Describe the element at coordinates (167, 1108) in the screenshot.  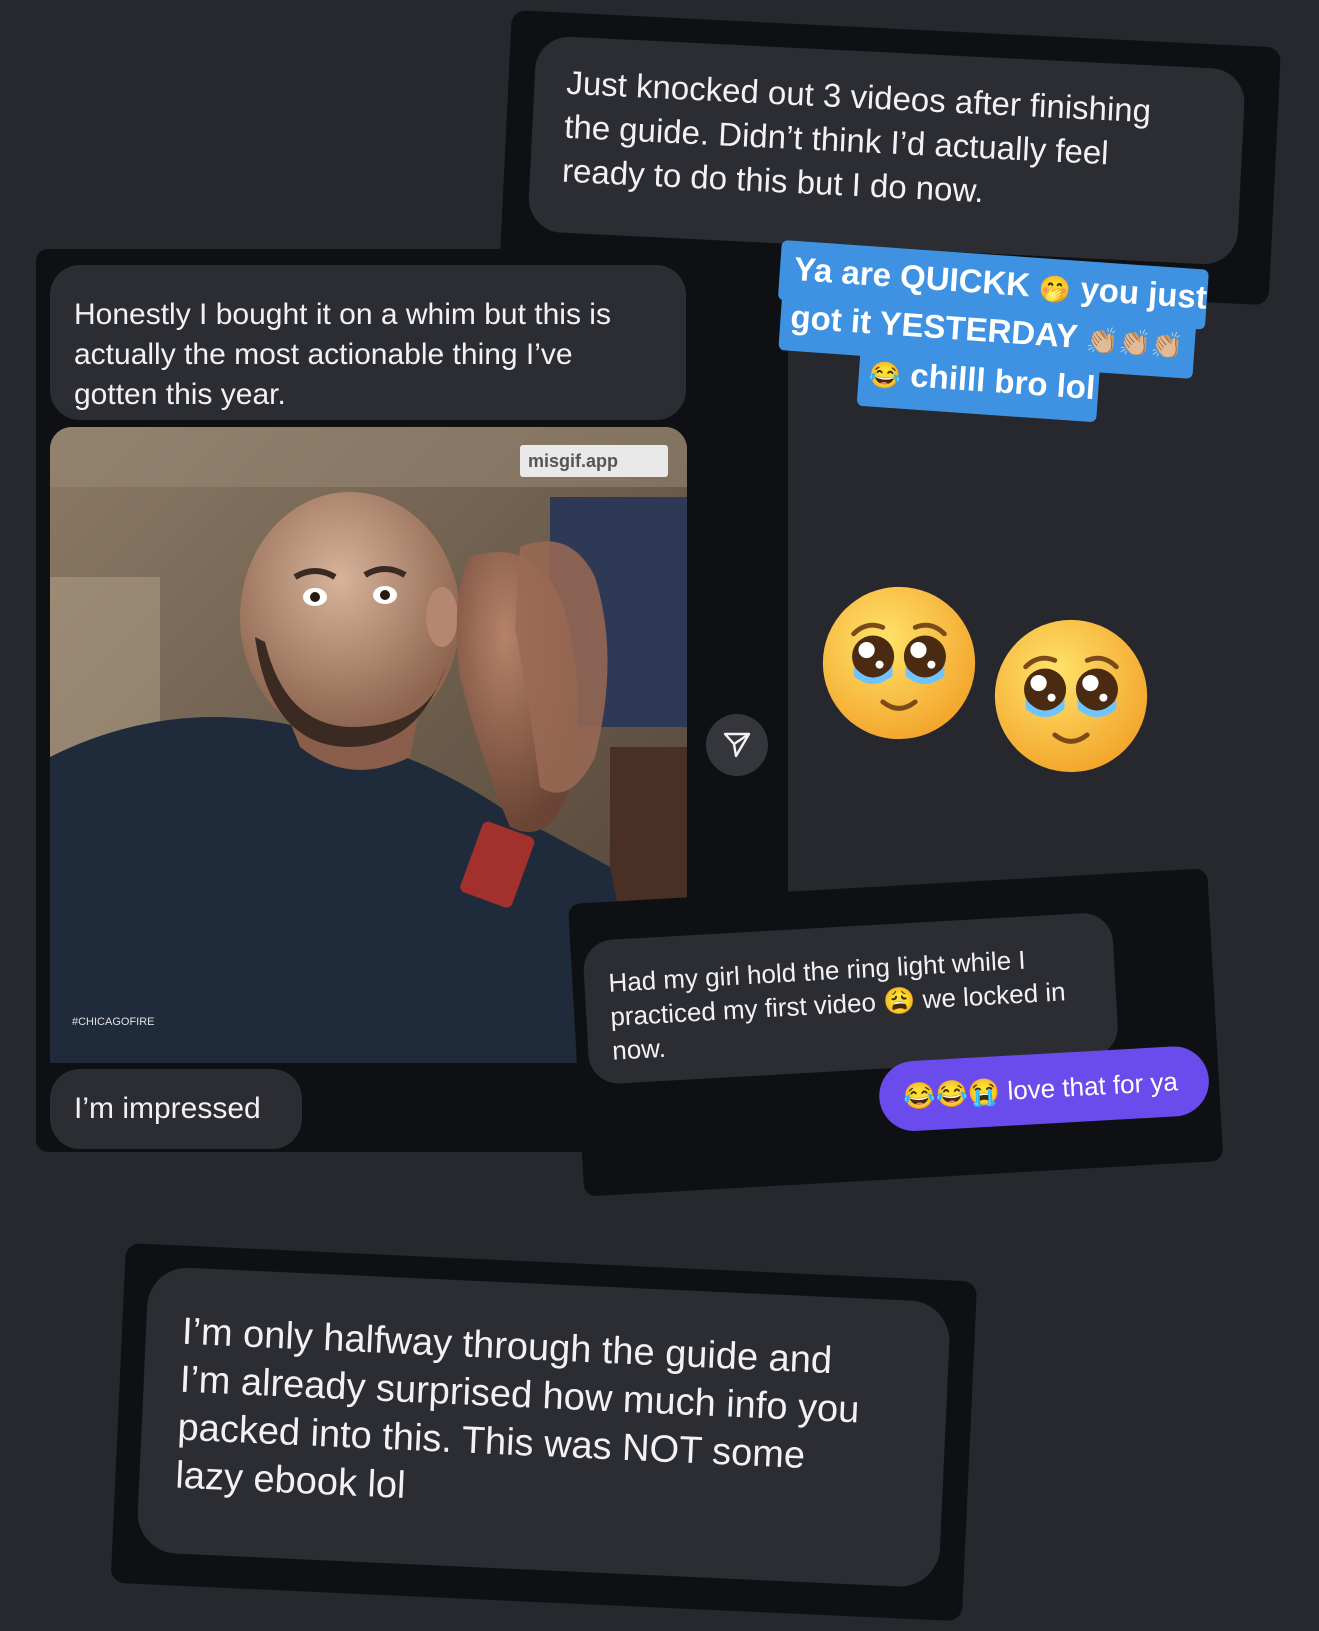
I see `message-text: I’m impressed` at that location.